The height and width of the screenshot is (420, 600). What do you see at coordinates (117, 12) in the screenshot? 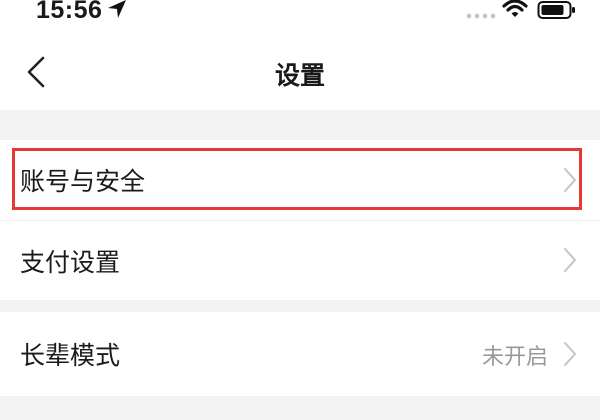
I see `location-arrow-icon` at bounding box center [117, 12].